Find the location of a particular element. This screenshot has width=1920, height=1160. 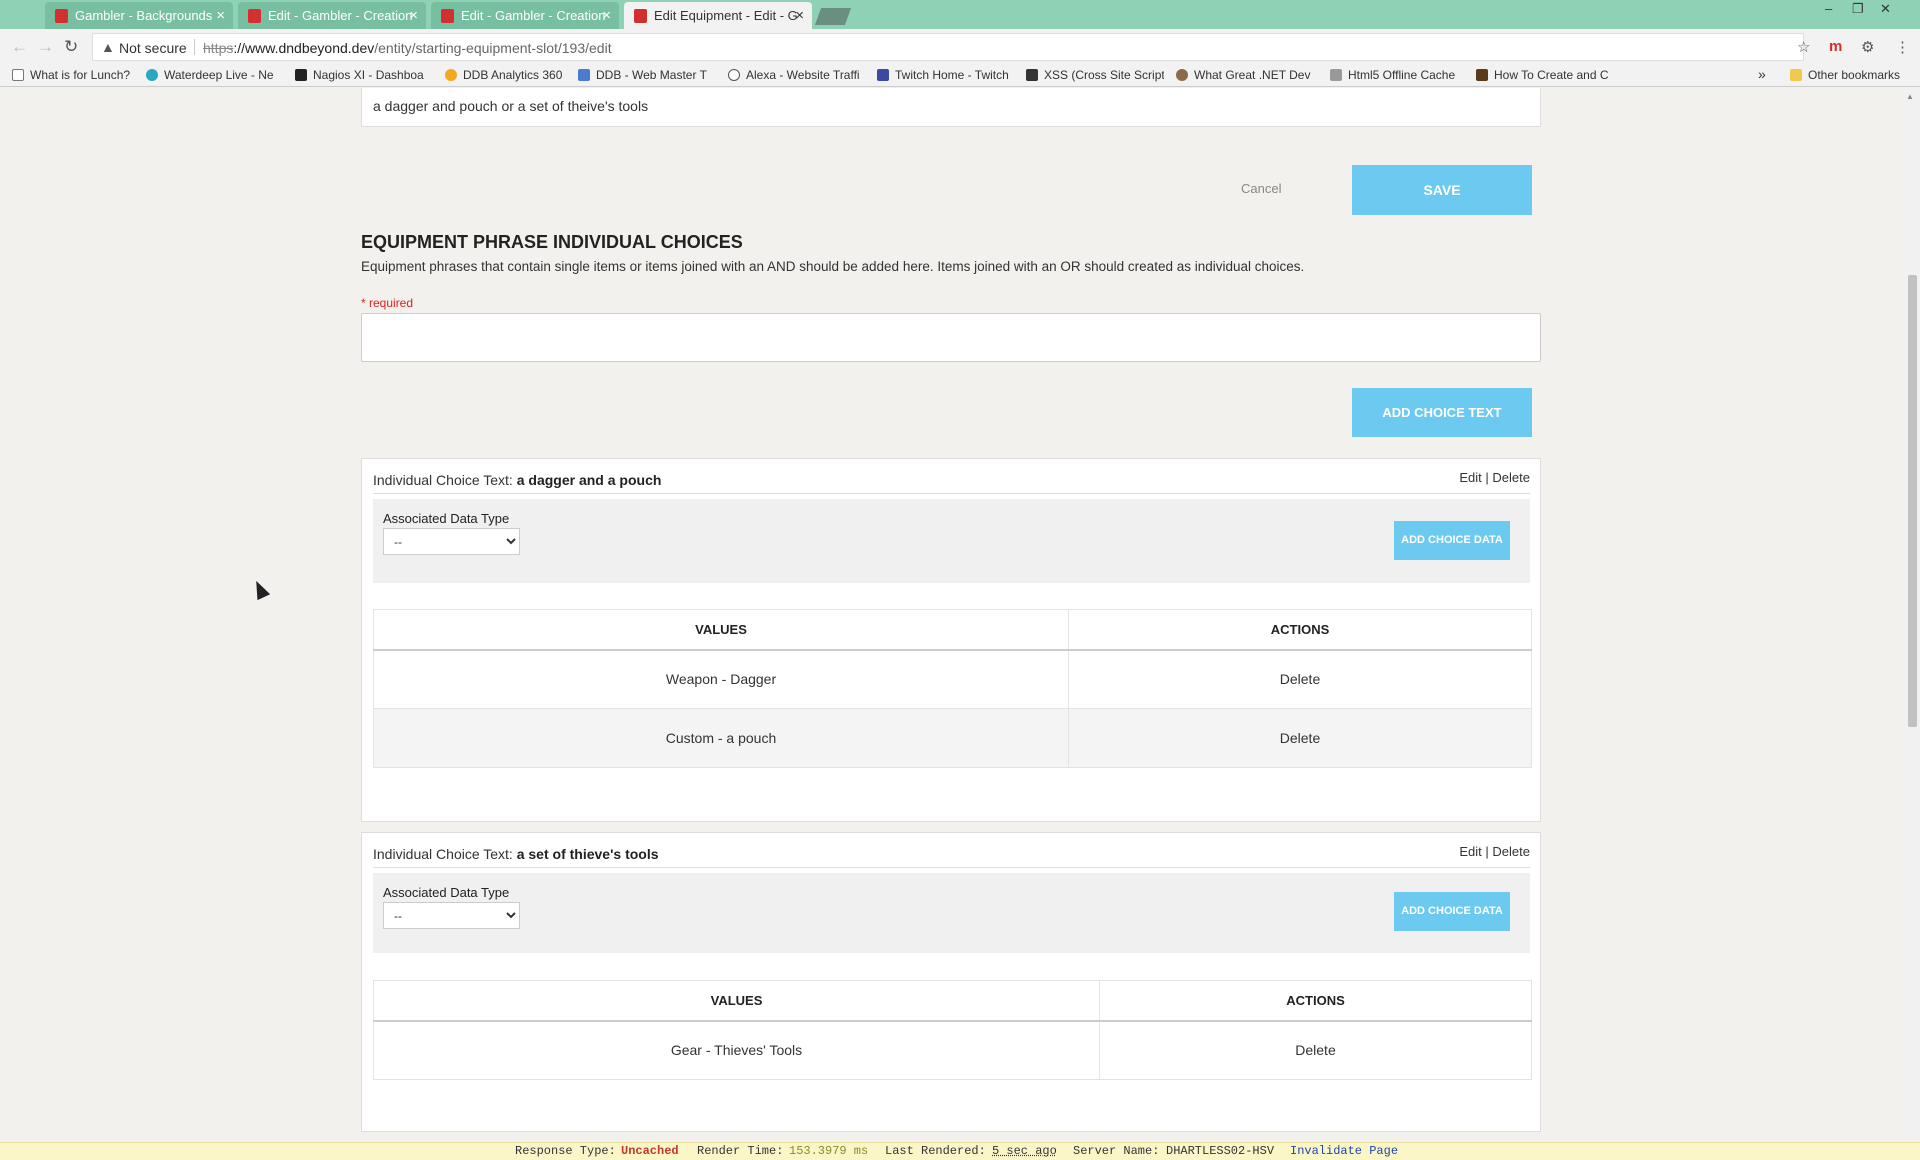

bookmark: What is for Lunch? is located at coordinates (76, 75).